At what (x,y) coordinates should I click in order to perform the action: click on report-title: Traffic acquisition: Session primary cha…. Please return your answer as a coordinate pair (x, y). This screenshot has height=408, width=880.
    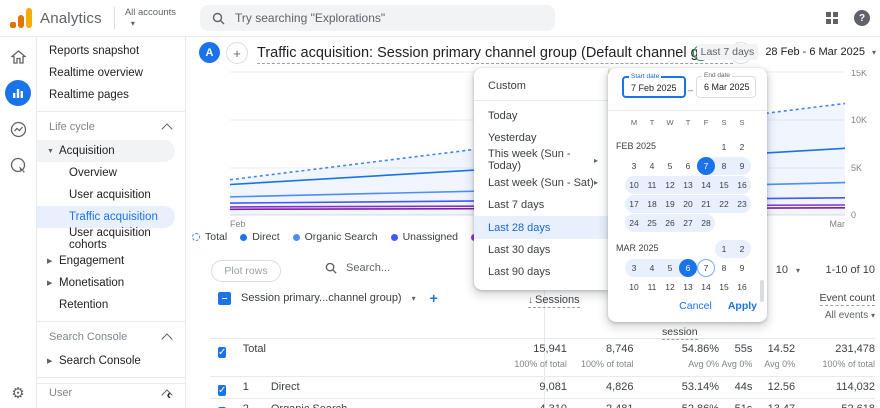
    Looking at the image, I should click on (495, 54).